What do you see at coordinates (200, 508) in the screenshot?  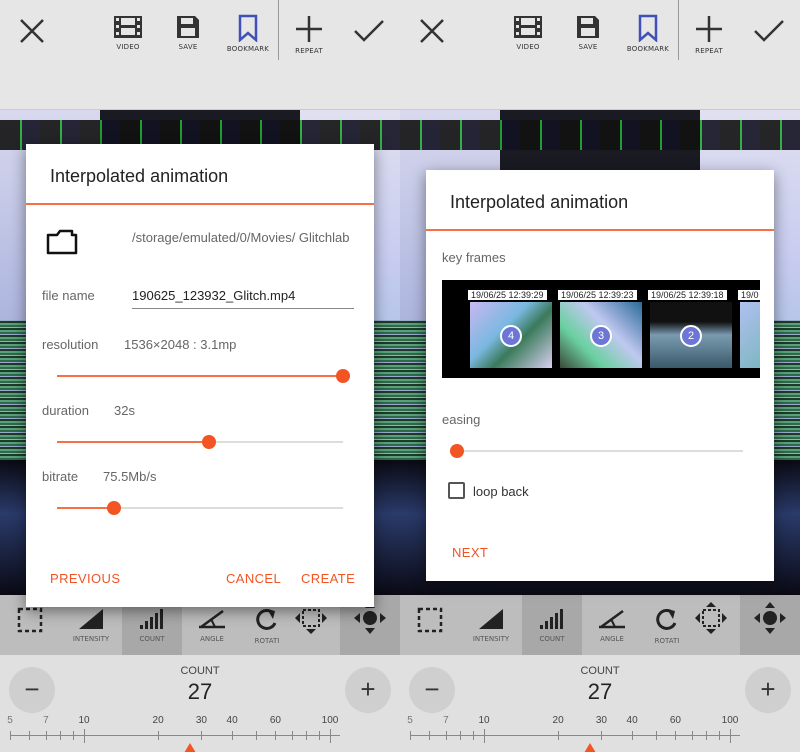 I see `bitrate-slider` at bounding box center [200, 508].